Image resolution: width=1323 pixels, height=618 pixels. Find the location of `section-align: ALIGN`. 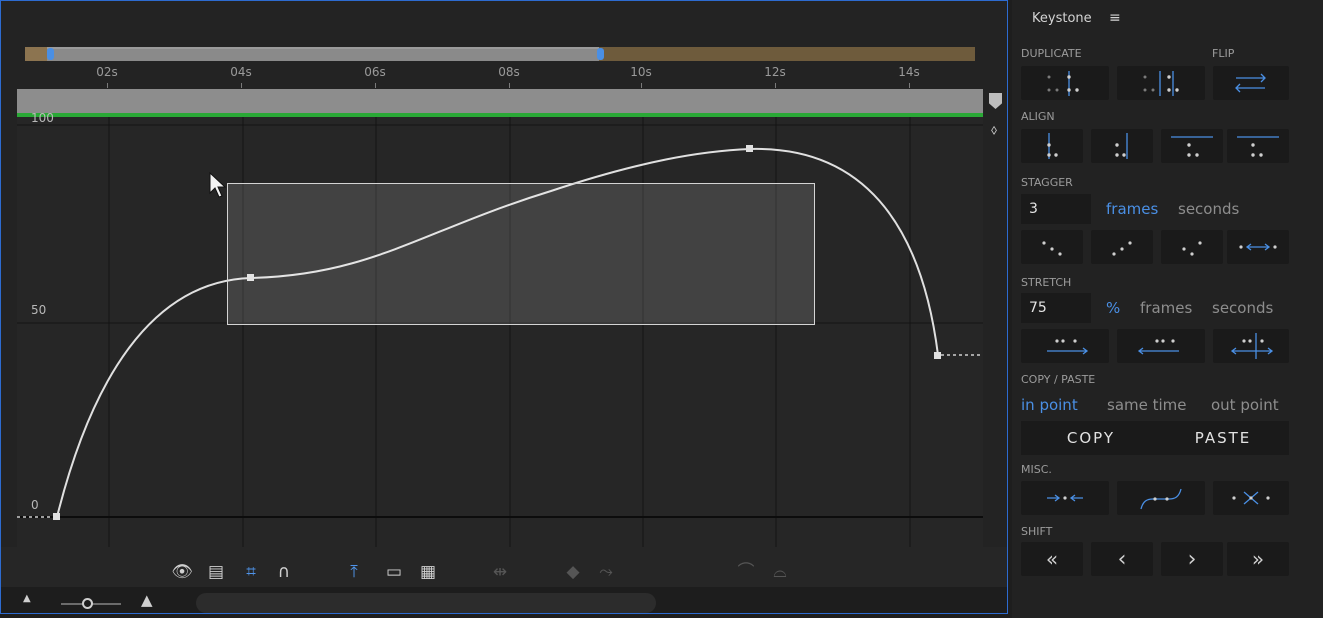

section-align: ALIGN is located at coordinates (1038, 116).